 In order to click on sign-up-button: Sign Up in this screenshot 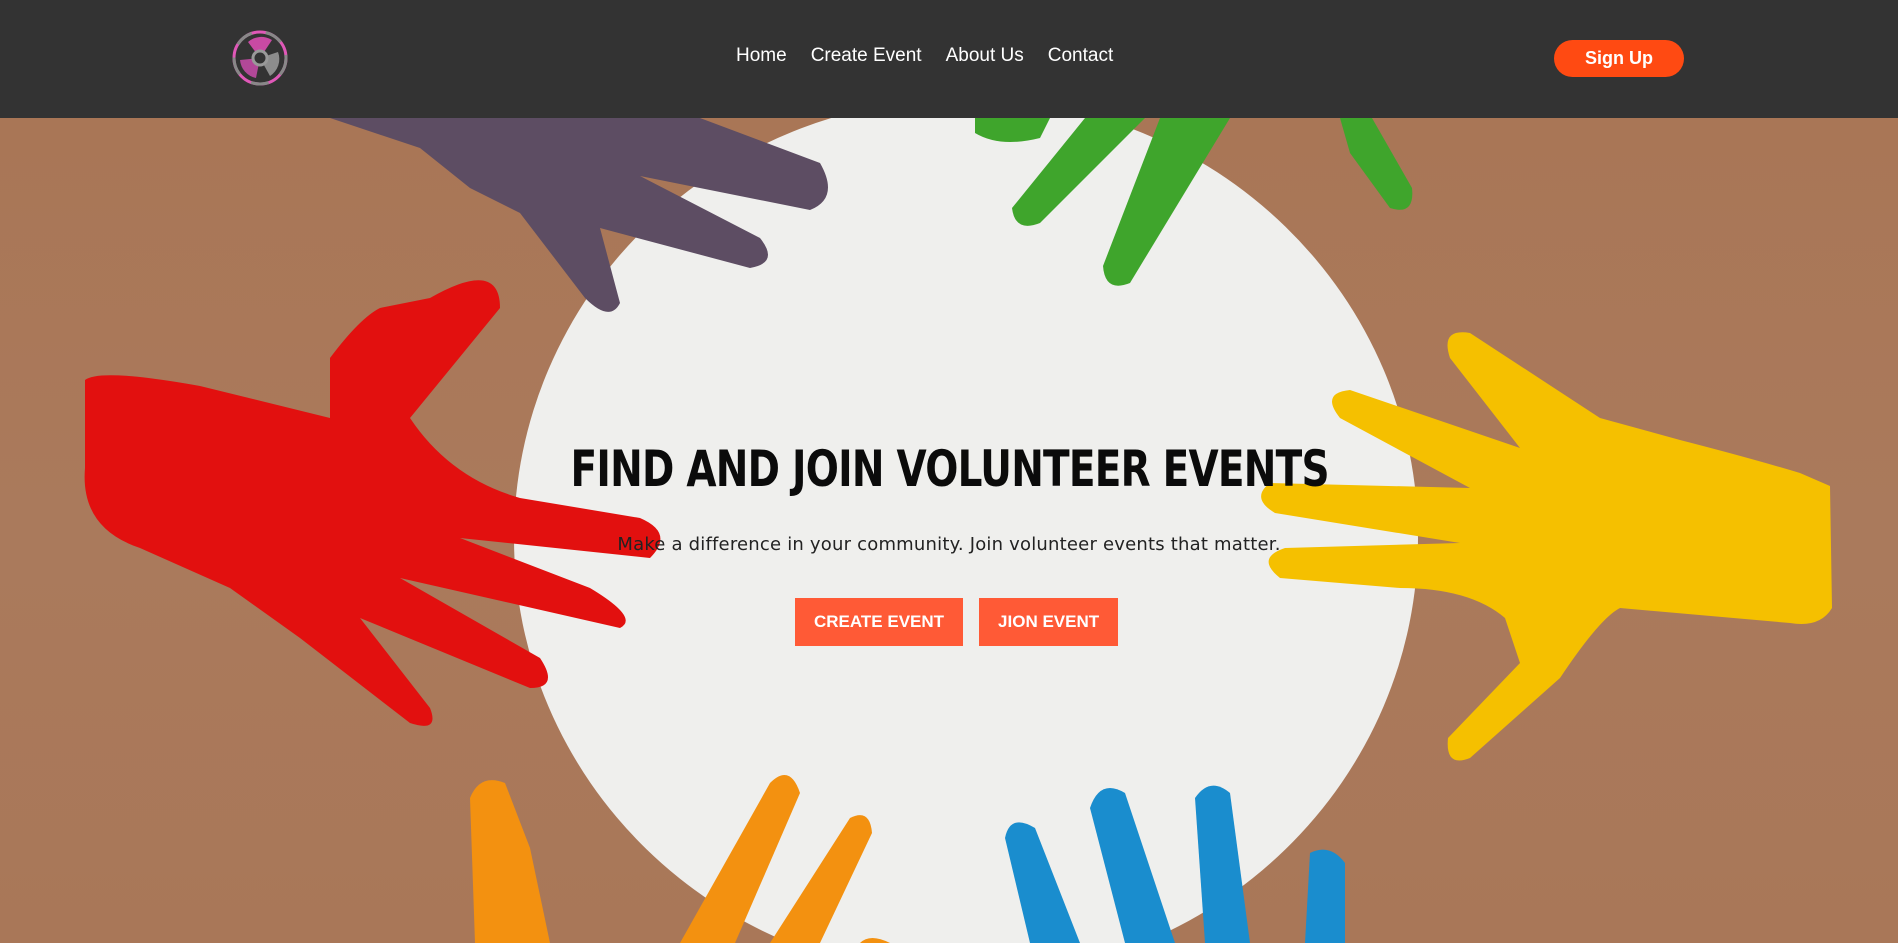, I will do `click(1619, 58)`.